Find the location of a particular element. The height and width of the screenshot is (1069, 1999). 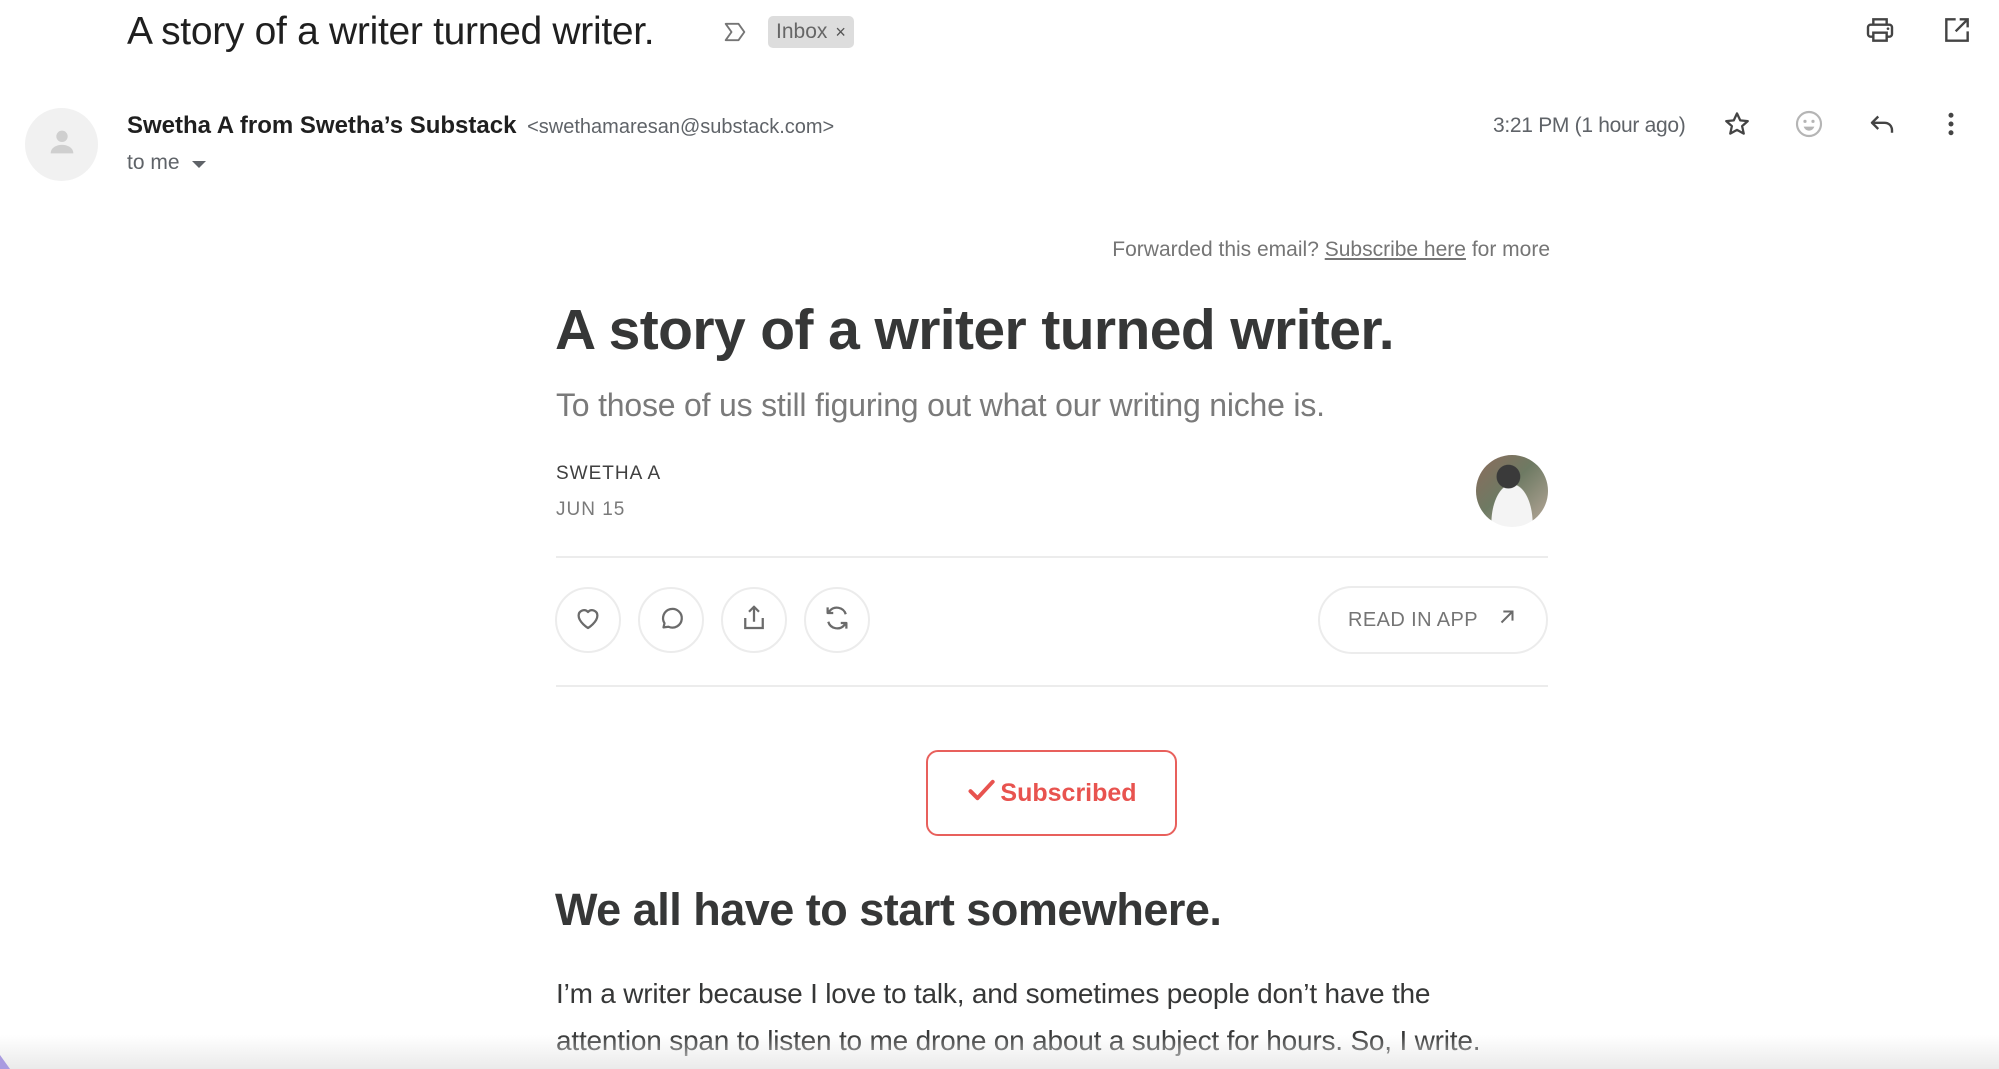

read-in-app-button: READ IN APP is located at coordinates (1433, 620).